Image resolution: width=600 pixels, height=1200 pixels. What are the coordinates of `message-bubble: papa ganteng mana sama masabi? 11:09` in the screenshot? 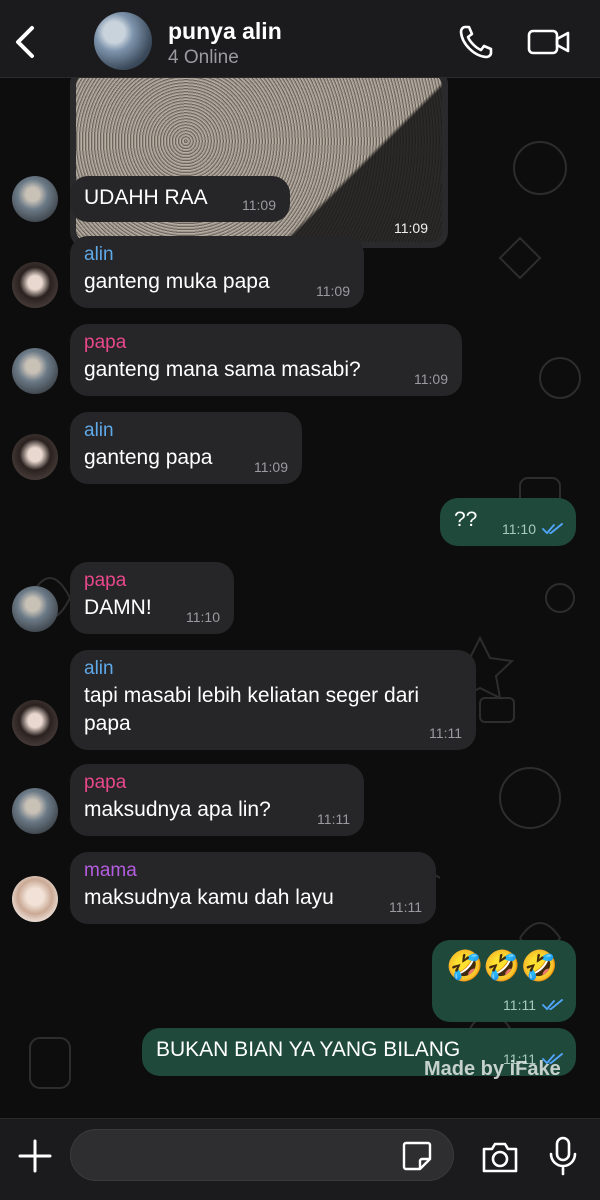 It's located at (266, 360).